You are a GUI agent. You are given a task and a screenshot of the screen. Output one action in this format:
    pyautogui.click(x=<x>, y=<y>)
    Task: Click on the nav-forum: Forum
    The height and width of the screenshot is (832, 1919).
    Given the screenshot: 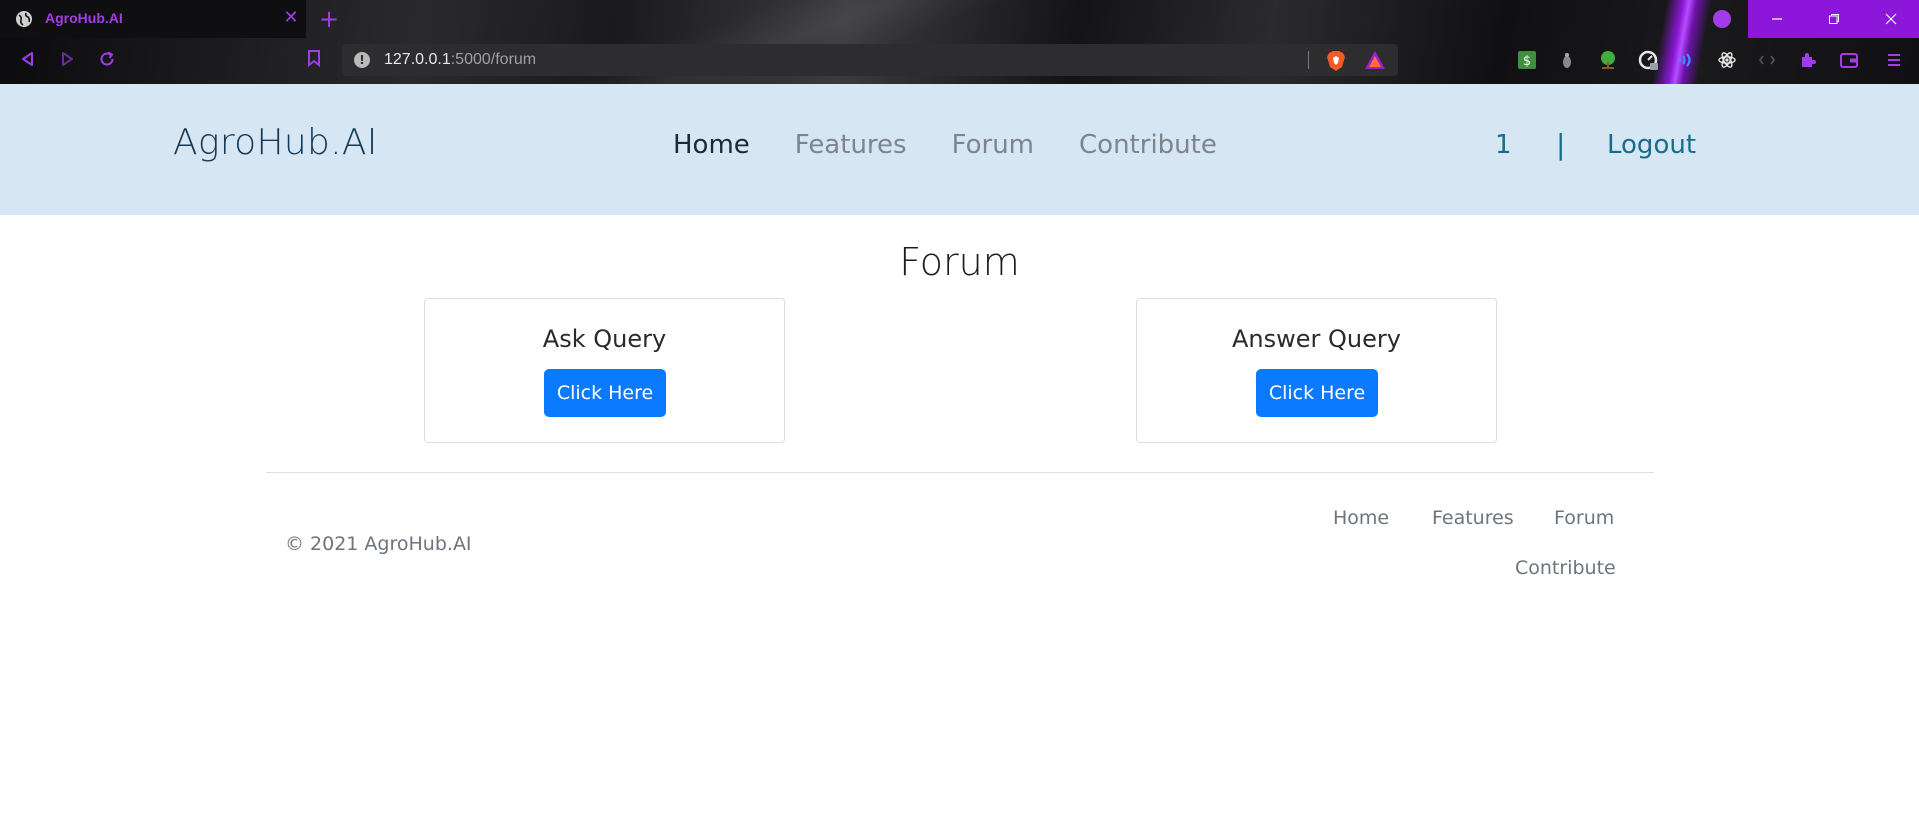 What is the action you would take?
    pyautogui.click(x=993, y=145)
    